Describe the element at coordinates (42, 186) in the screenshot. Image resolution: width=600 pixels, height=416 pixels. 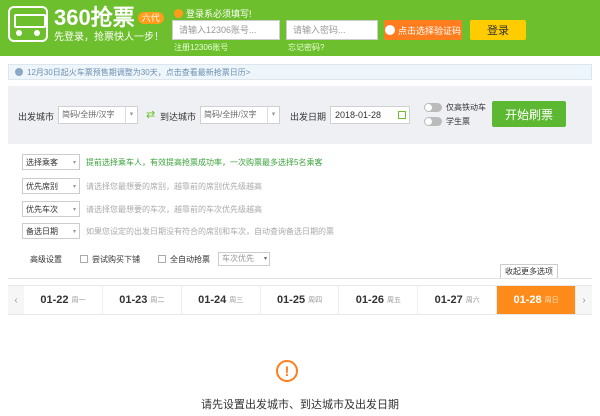
I see `option-button-label: 优先席别` at that location.